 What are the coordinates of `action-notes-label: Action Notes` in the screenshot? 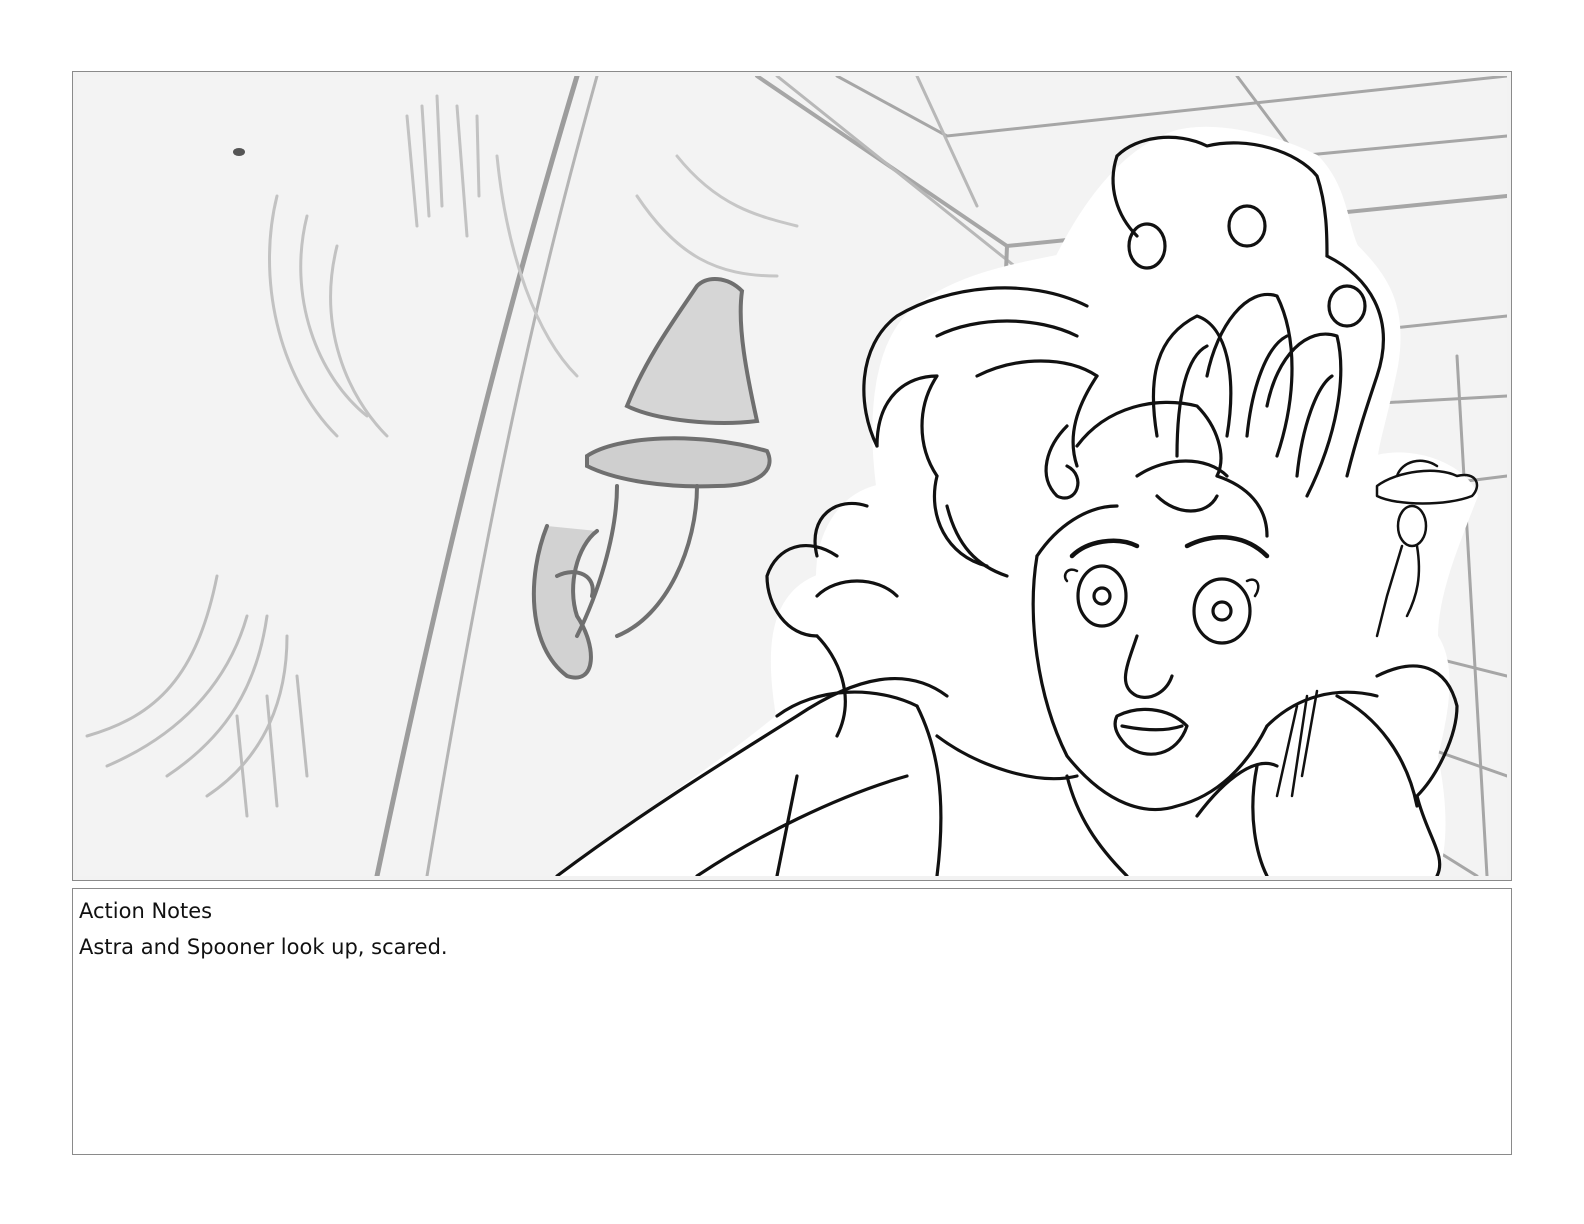 It's located at (146, 911).